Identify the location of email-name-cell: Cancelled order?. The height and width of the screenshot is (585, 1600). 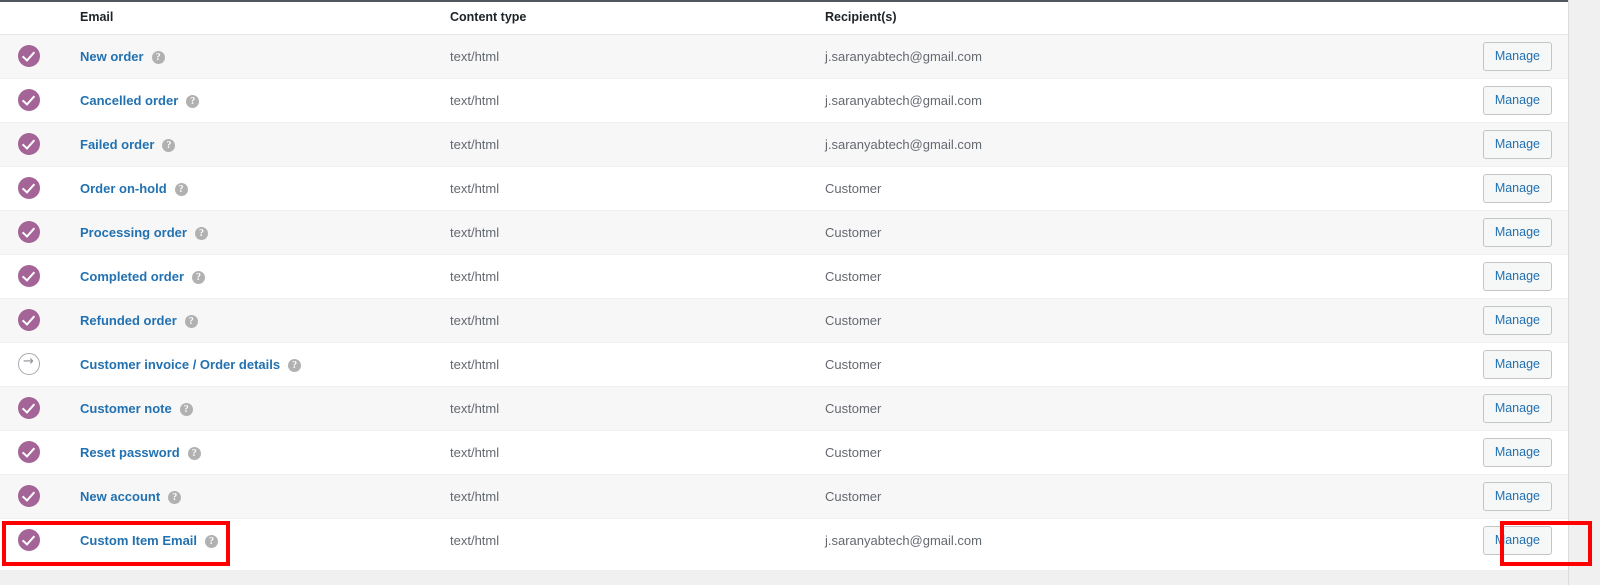
(264, 99).